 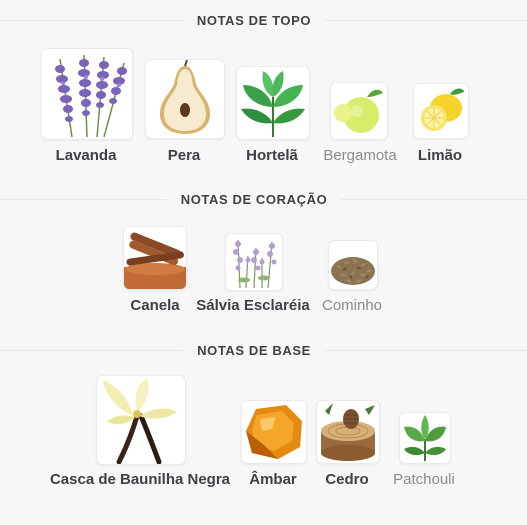 What do you see at coordinates (273, 479) in the screenshot?
I see `note-label-ambar: Âmbar` at bounding box center [273, 479].